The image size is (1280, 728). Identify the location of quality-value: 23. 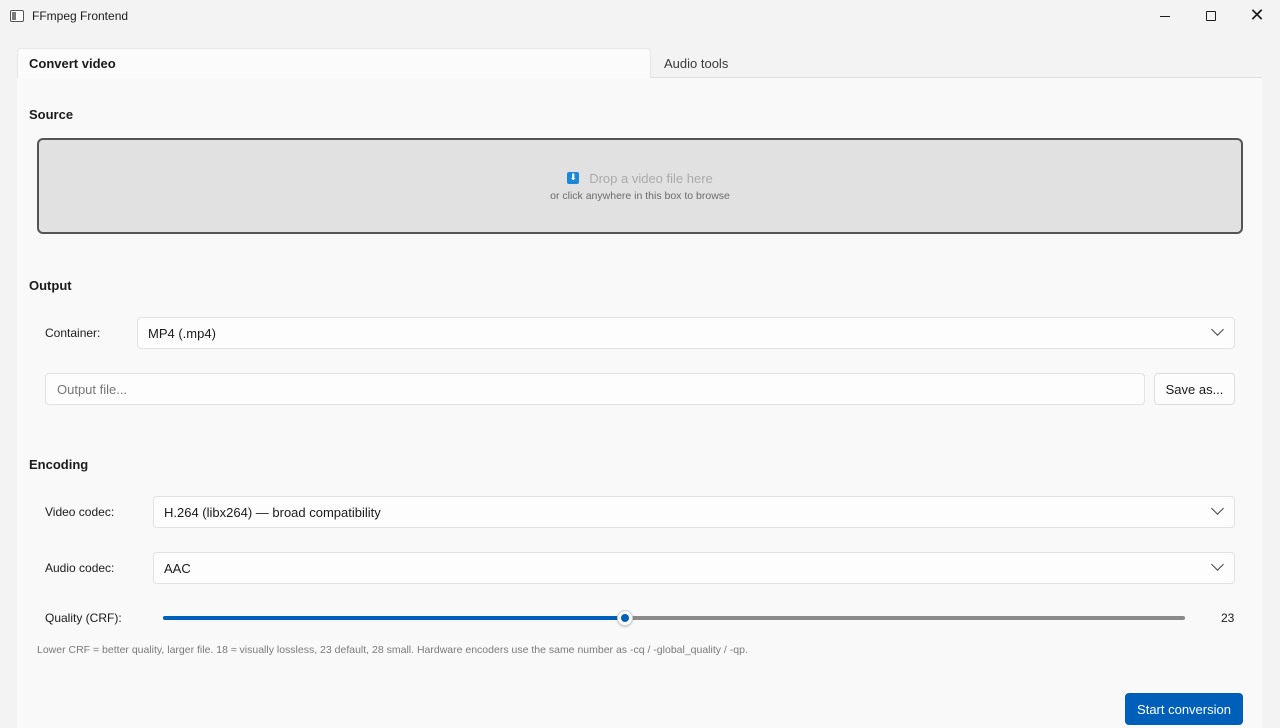
(1228, 618).